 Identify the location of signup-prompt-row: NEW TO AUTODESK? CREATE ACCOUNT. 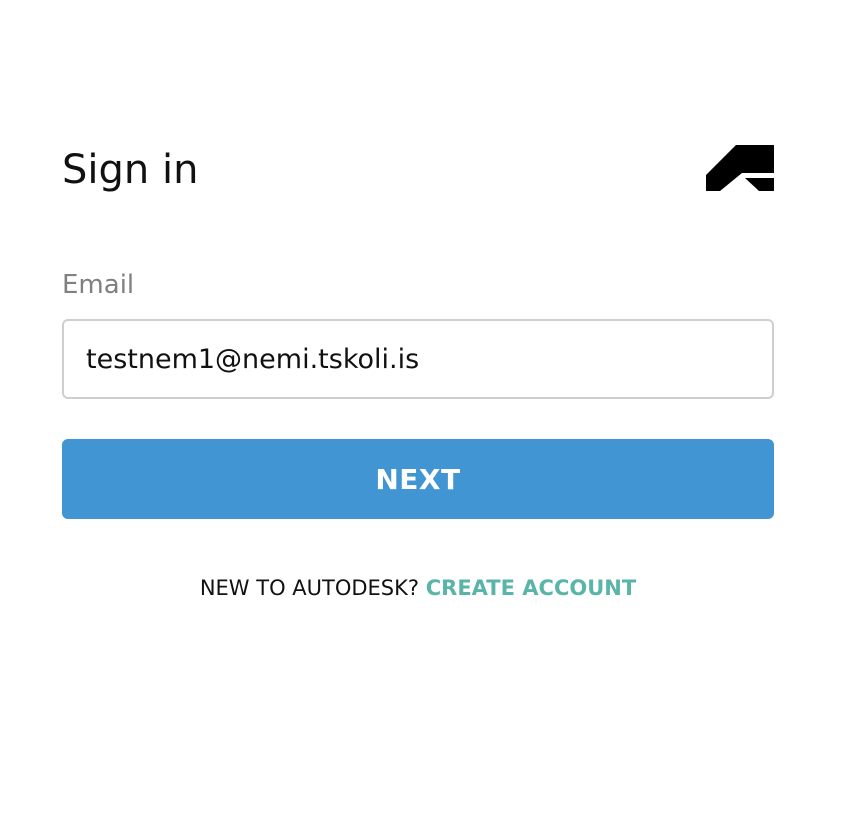
(418, 588).